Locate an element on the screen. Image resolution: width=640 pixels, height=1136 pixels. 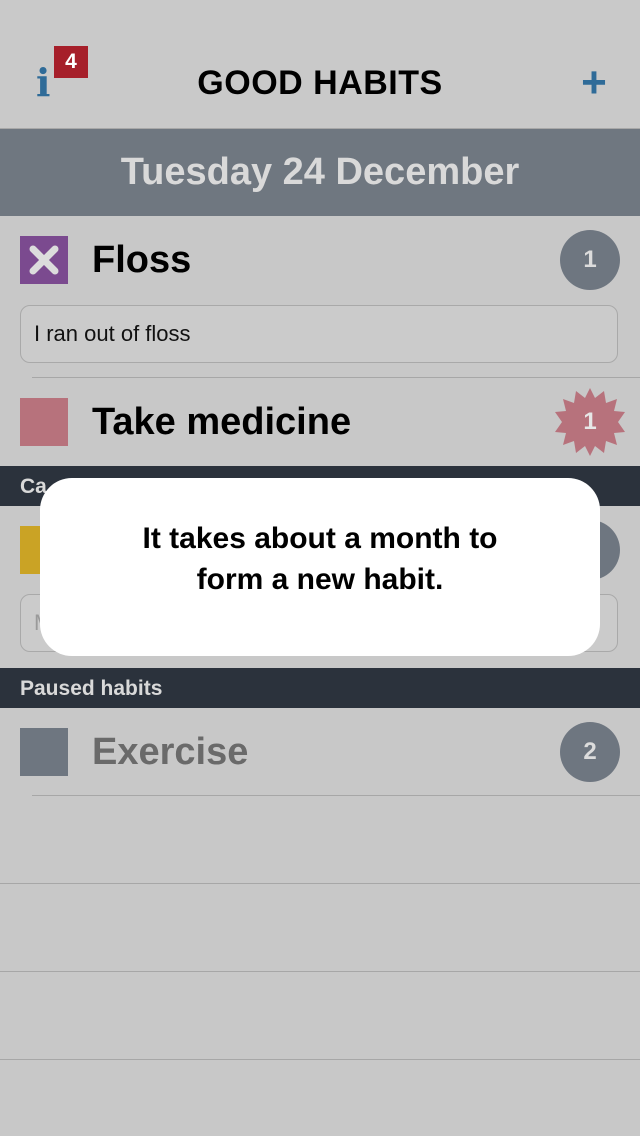
add-habit-button: + is located at coordinates (594, 83).